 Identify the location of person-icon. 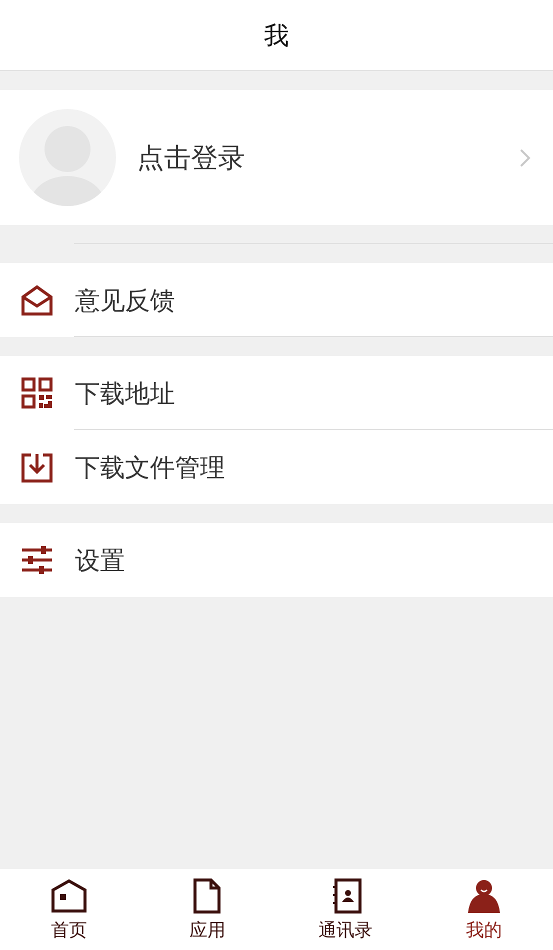
(484, 896).